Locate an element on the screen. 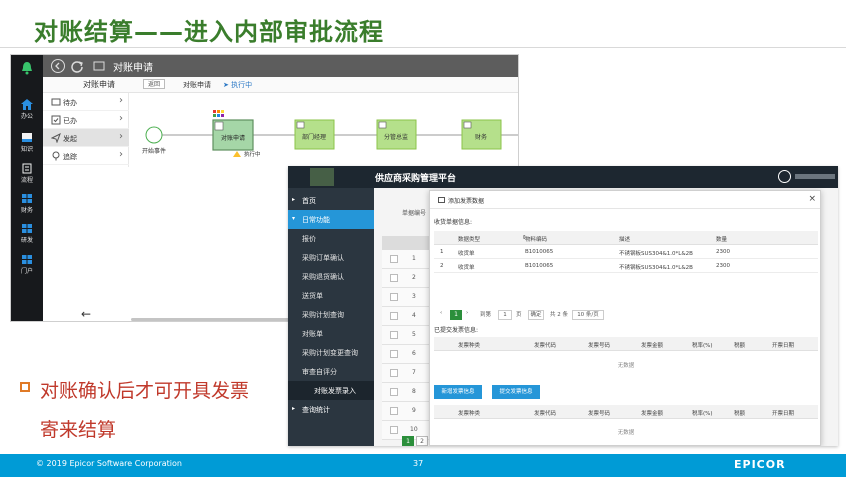 The height and width of the screenshot is (477, 846). sidebar-item-stats: ▸ 查询统计 is located at coordinates (331, 409).